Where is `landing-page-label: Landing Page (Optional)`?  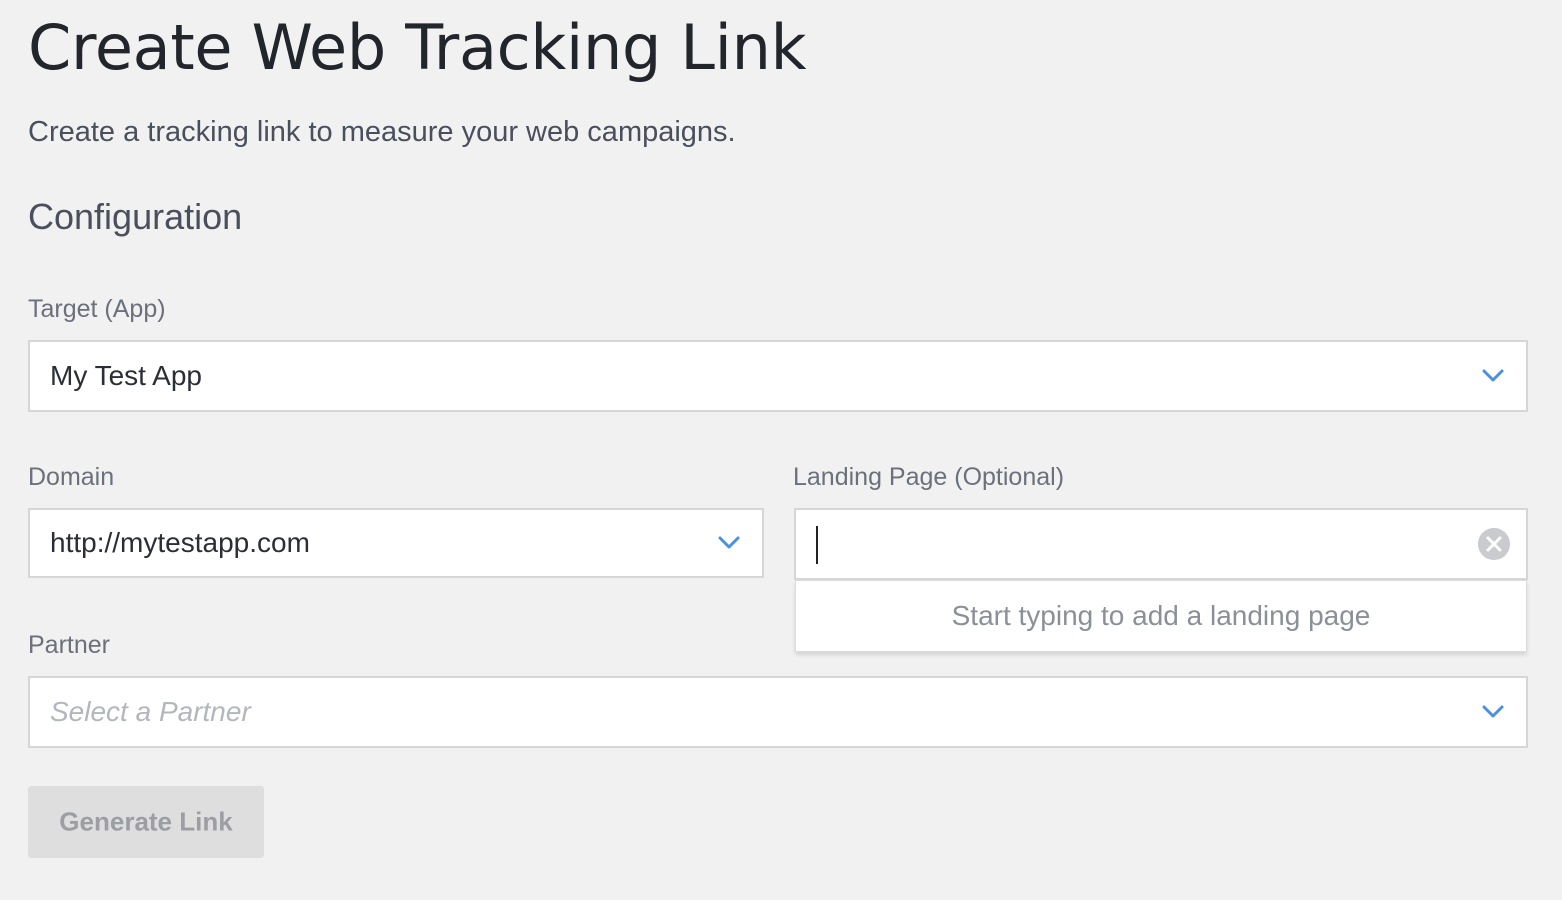
landing-page-label: Landing Page (Optional) is located at coordinates (929, 477).